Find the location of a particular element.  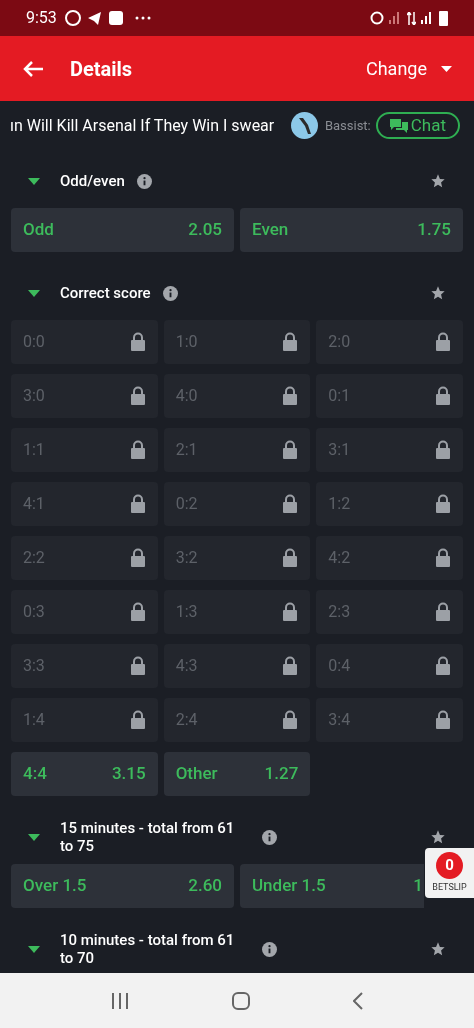

odds-button: Odd 2.05 is located at coordinates (122, 230).